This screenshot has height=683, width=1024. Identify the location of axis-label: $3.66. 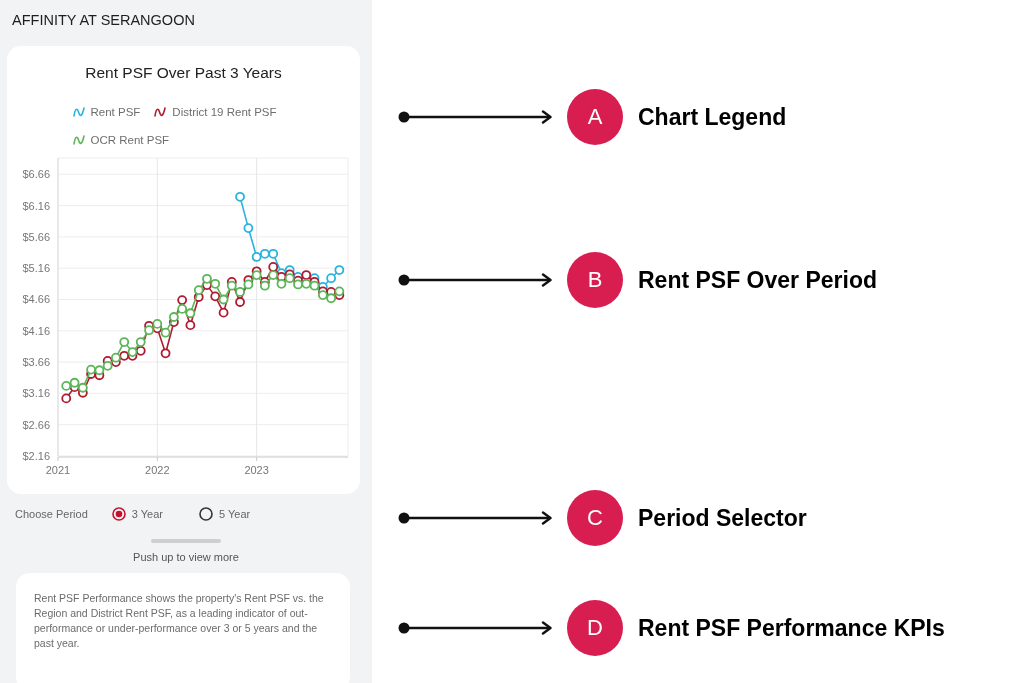
(36, 362).